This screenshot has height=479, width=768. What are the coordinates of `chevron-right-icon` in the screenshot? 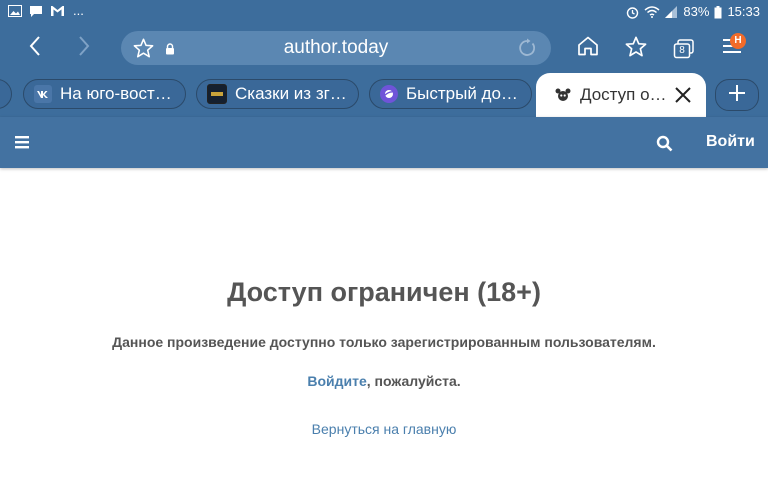 It's located at (84, 48).